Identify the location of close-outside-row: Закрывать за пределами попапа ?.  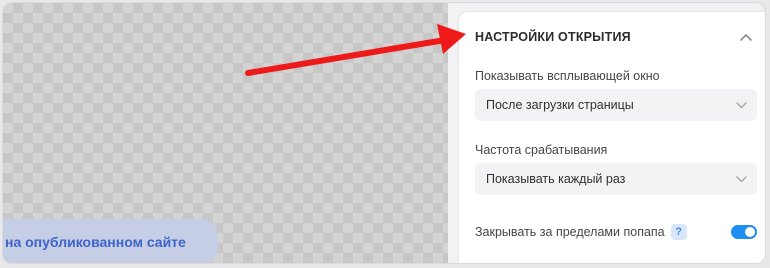
(616, 232).